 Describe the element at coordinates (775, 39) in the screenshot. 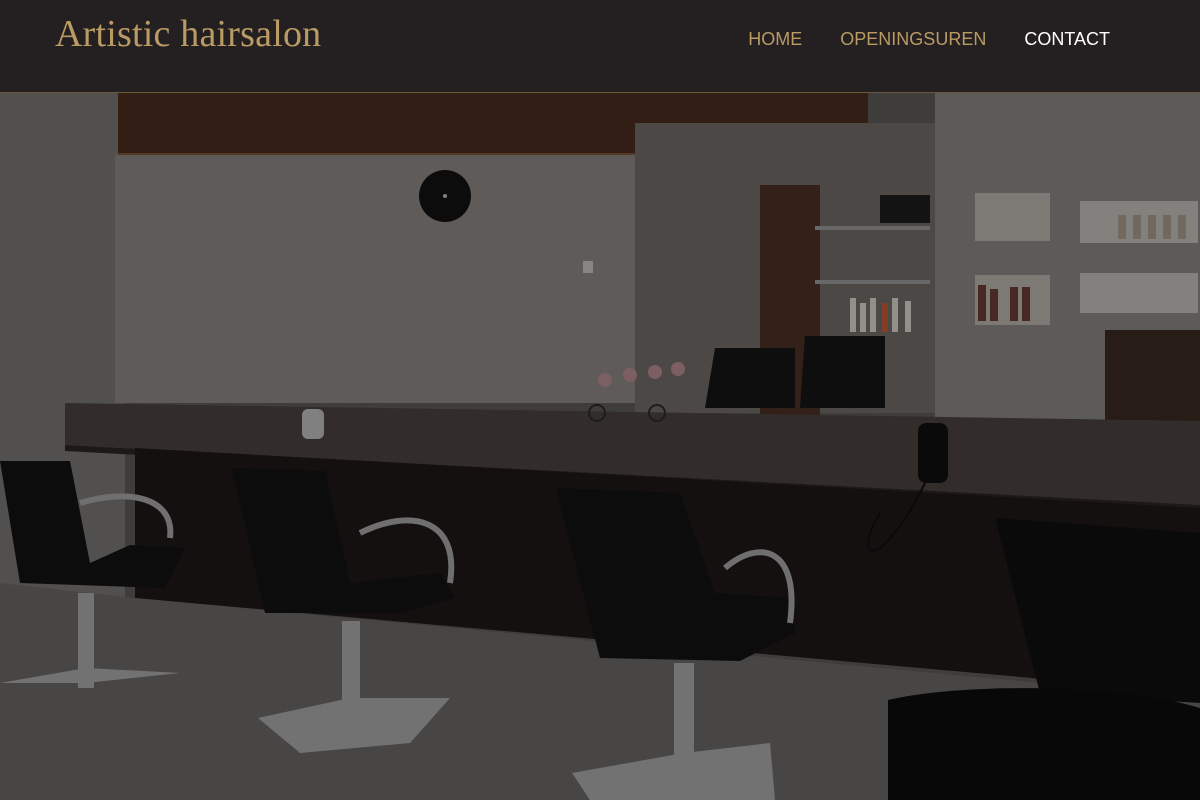

I see `nav-home-link: HOME` at that location.